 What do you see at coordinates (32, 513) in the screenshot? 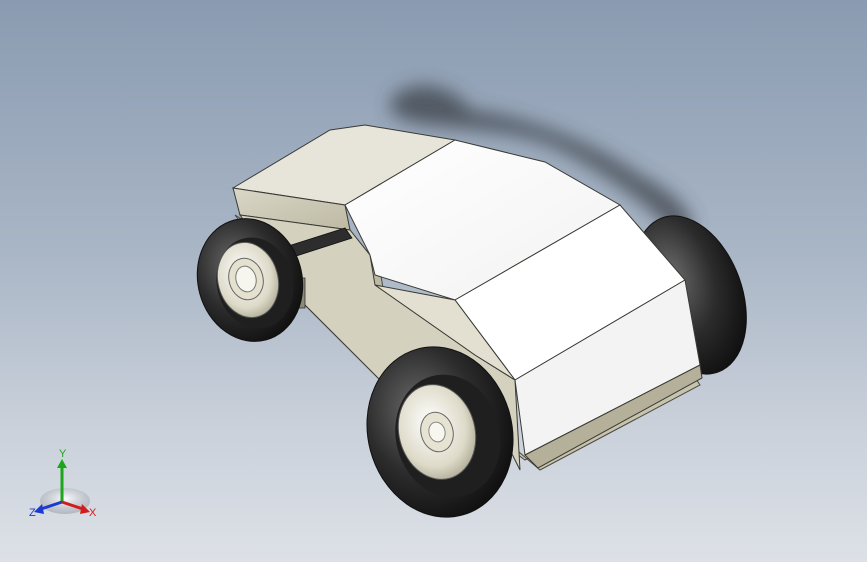
I see `z-axis-label: Z` at bounding box center [32, 513].